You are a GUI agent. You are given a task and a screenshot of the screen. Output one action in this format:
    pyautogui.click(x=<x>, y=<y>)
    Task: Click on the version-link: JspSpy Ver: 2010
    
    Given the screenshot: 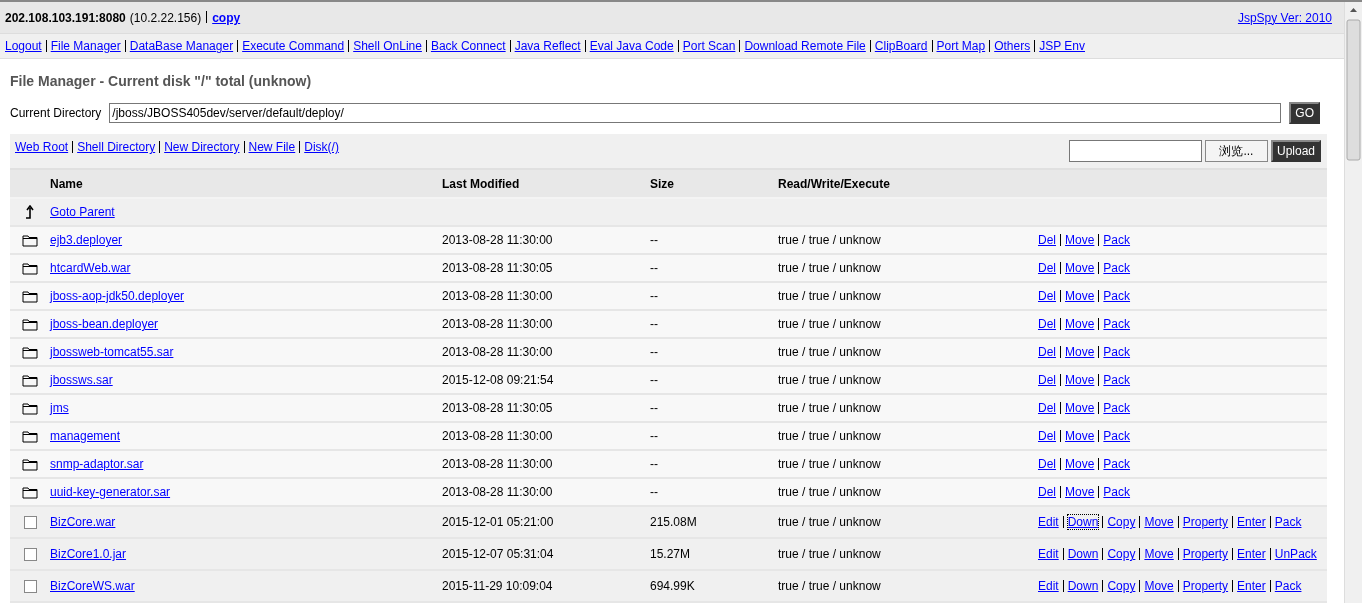 What is the action you would take?
    pyautogui.click(x=1284, y=17)
    